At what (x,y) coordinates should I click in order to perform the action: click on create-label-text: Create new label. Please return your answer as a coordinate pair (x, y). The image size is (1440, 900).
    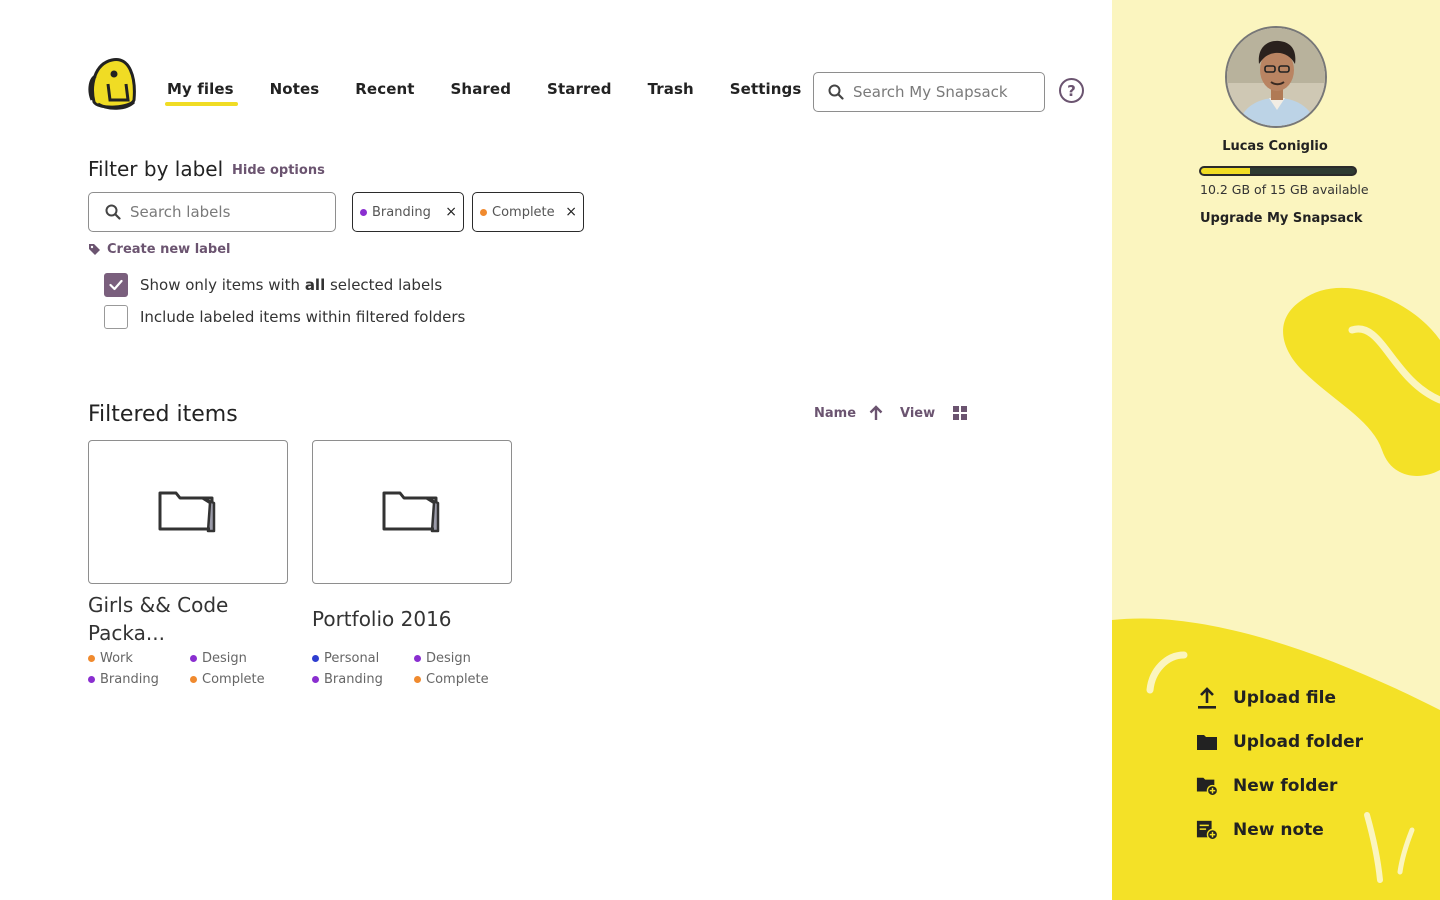
    Looking at the image, I should click on (169, 249).